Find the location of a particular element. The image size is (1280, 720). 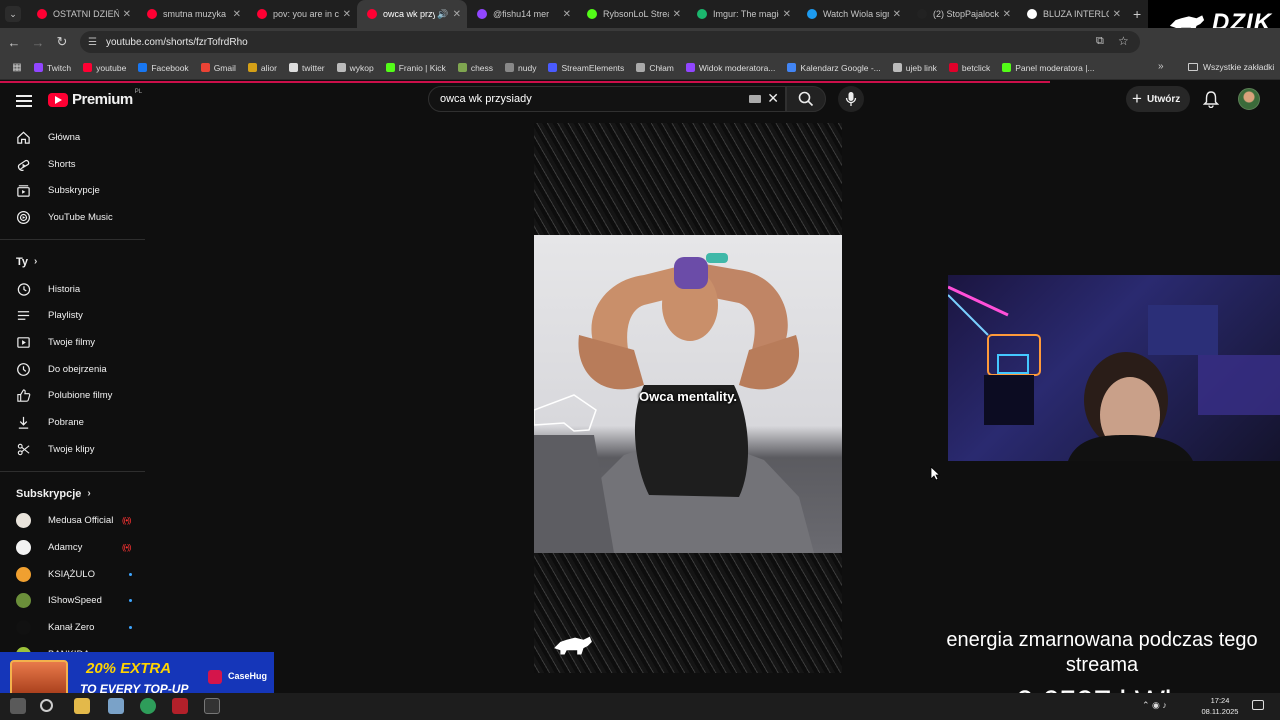

plus-icon: + is located at coordinates (1137, 98).